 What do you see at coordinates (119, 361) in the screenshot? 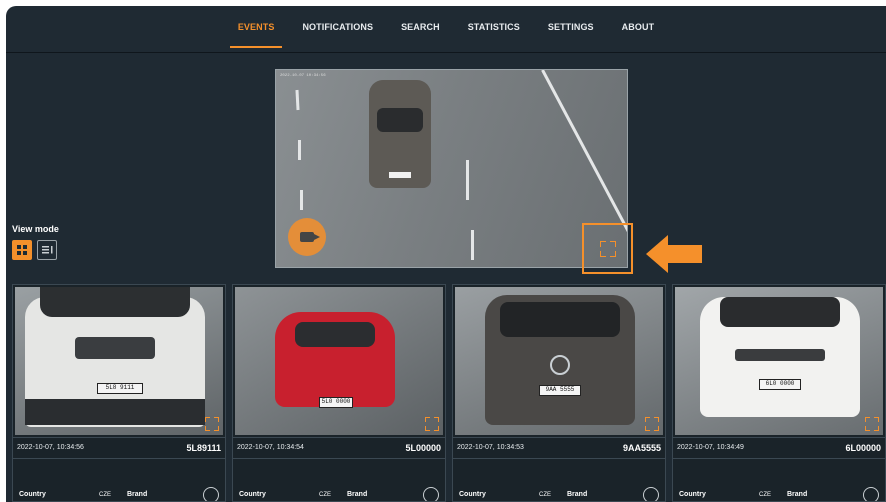
I see `event-vehicle-image: 5L8 9111` at bounding box center [119, 361].